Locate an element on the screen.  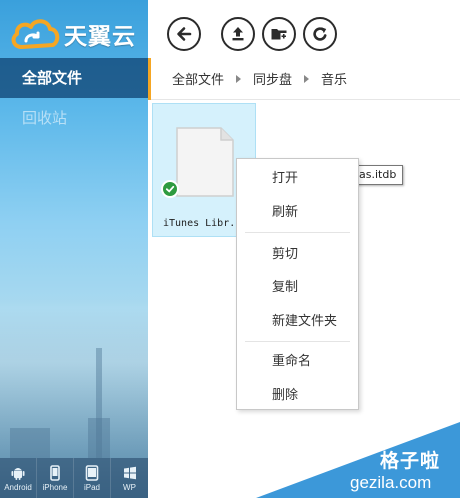
breadcrumb-item-sync-drive: 同步盘 is located at coordinates (272, 78).